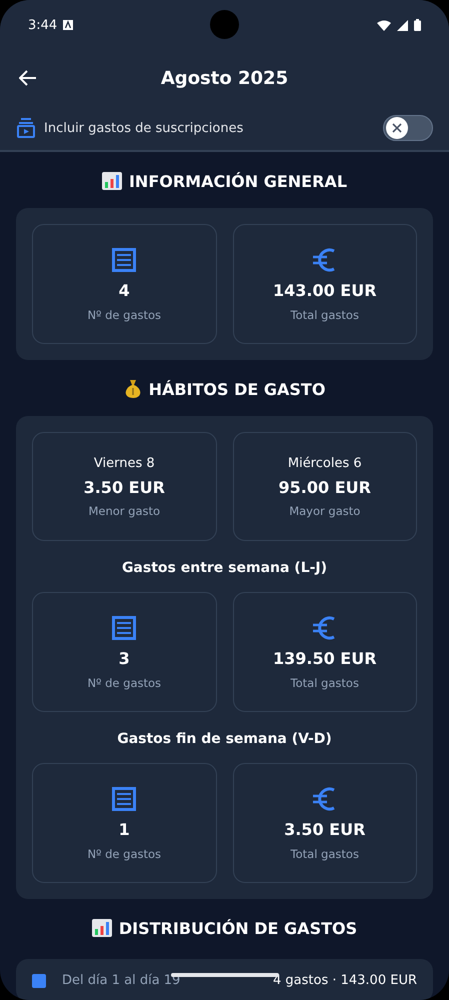 Image resolution: width=449 pixels, height=1000 pixels. I want to click on group-title: Gastos entre semana (L-J), so click(224, 568).